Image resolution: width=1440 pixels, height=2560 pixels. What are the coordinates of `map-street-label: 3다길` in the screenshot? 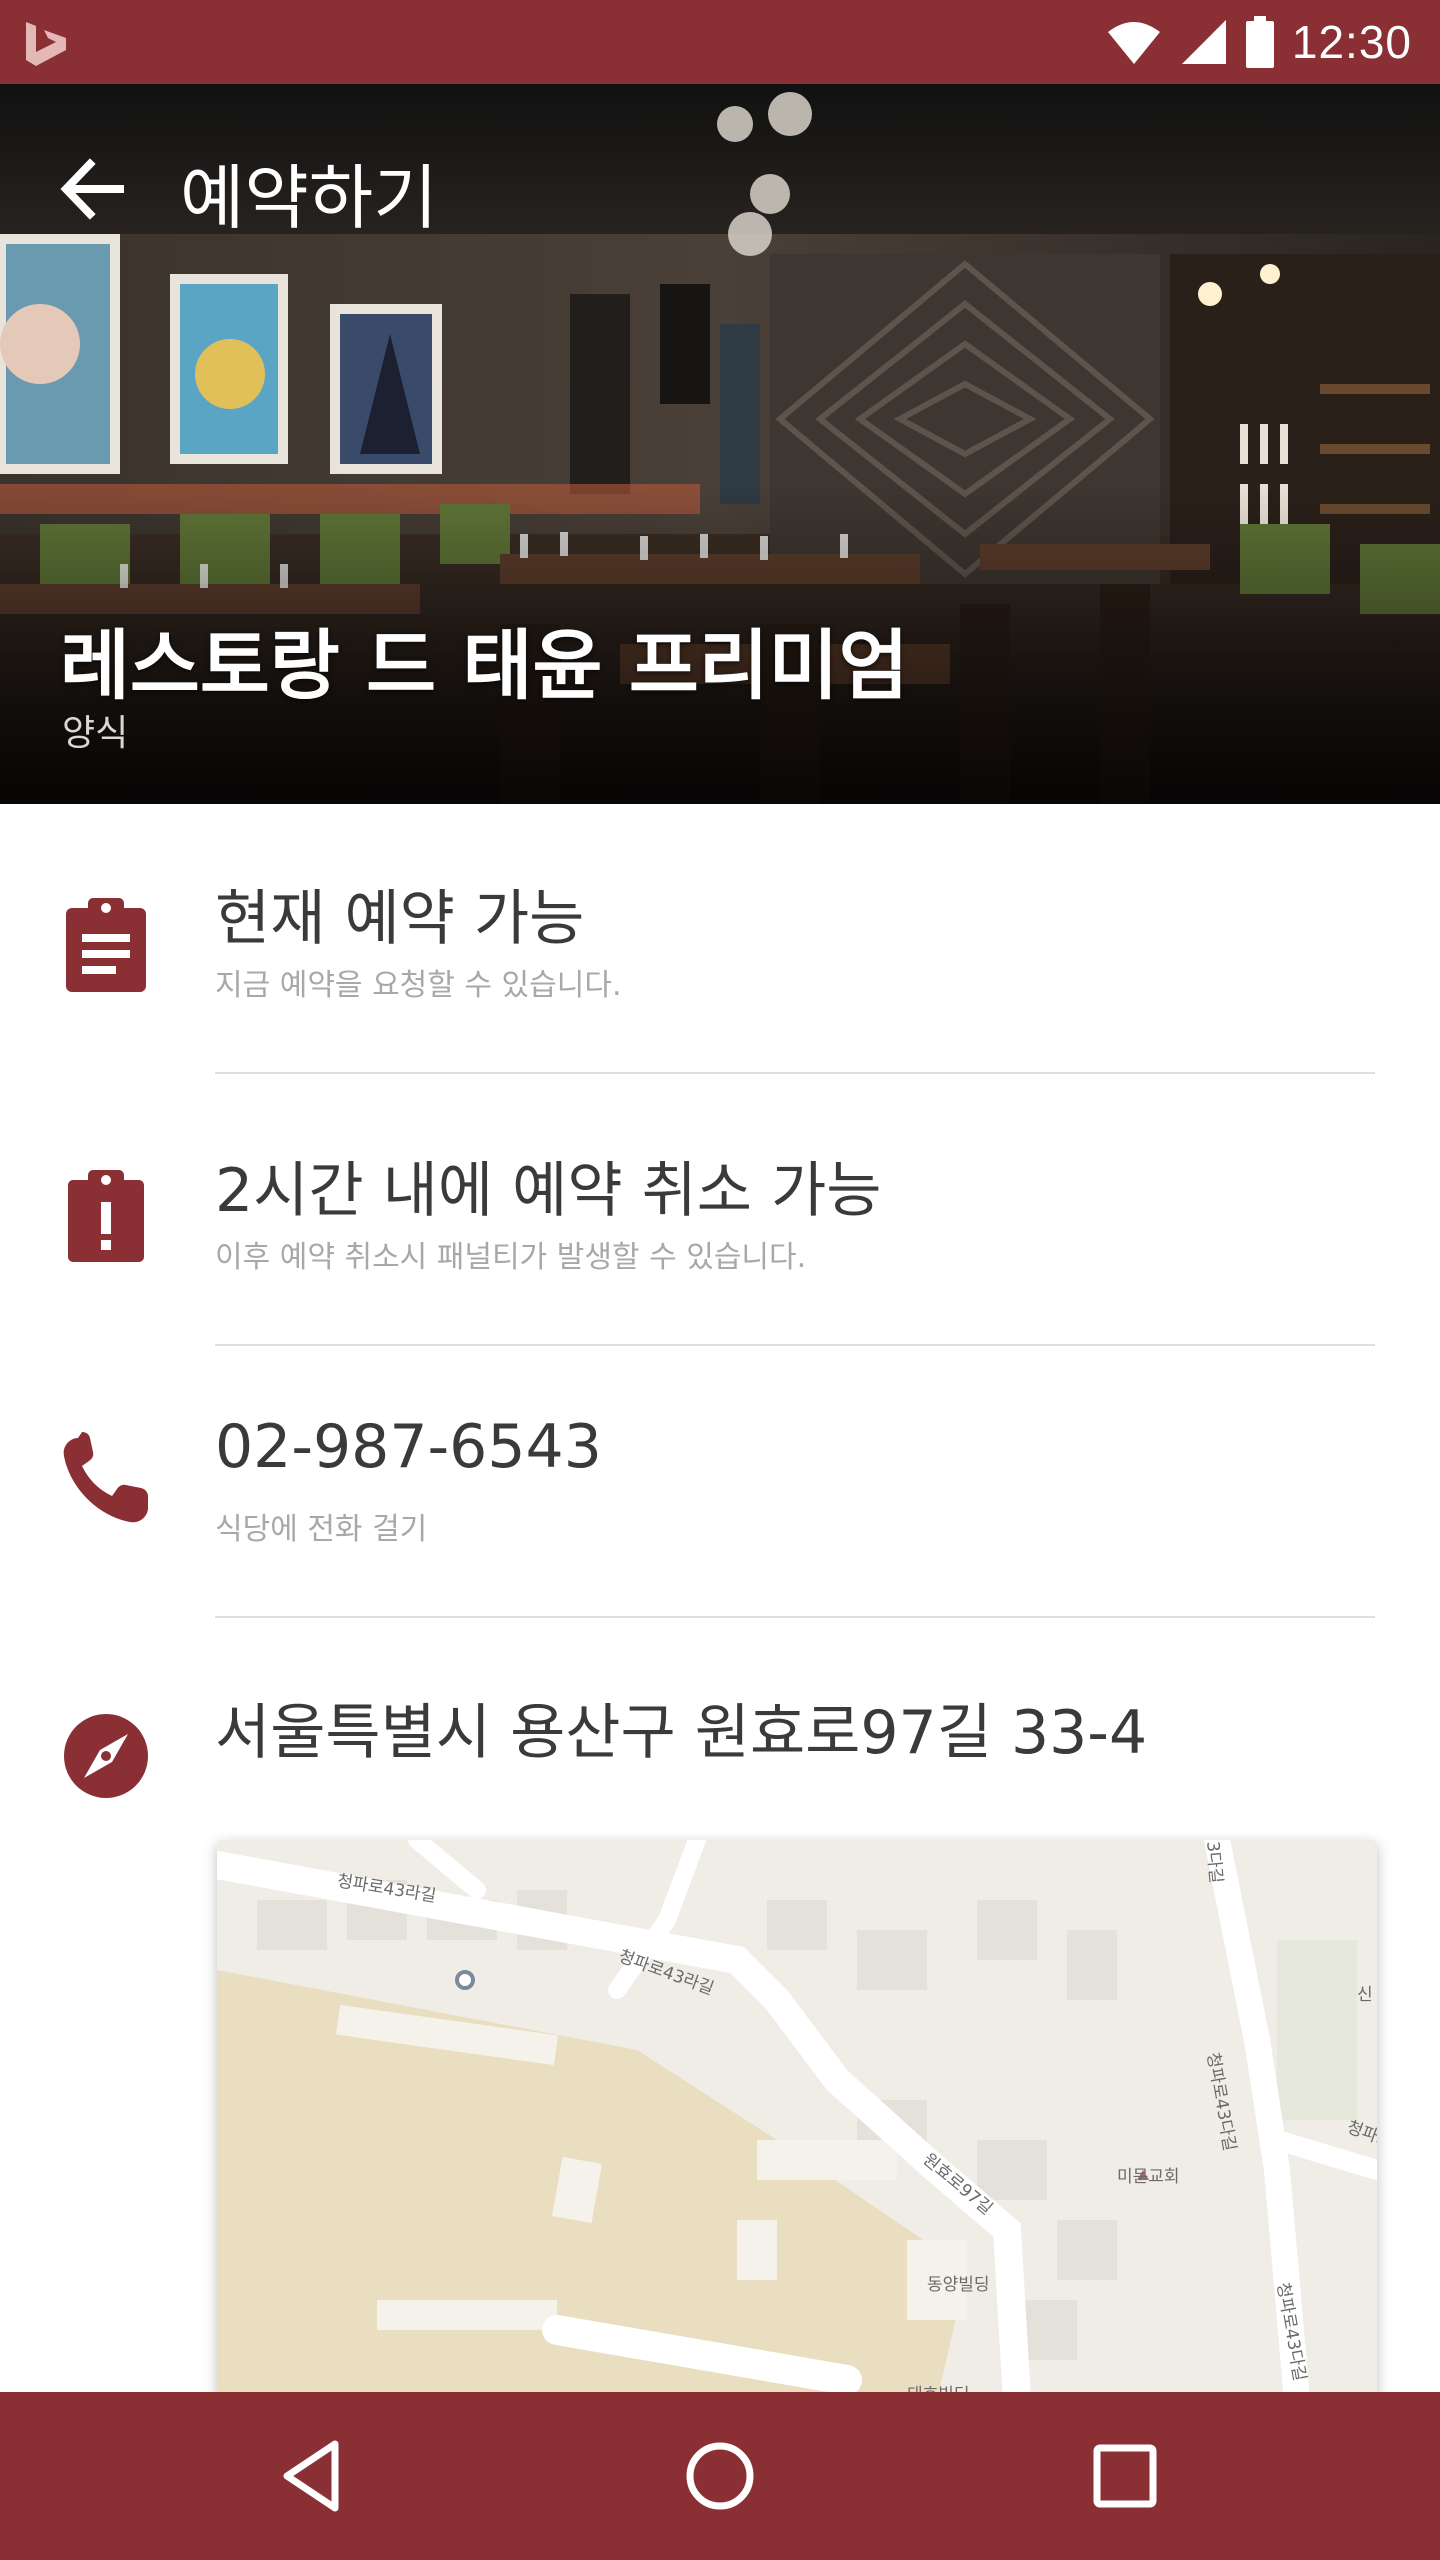 It's located at (1214, 1862).